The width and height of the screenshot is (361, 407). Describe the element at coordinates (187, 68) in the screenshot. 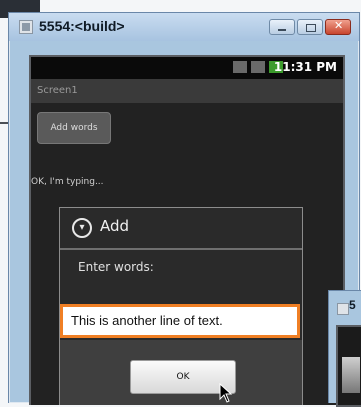

I see `status-bar: 11:31 PM` at that location.